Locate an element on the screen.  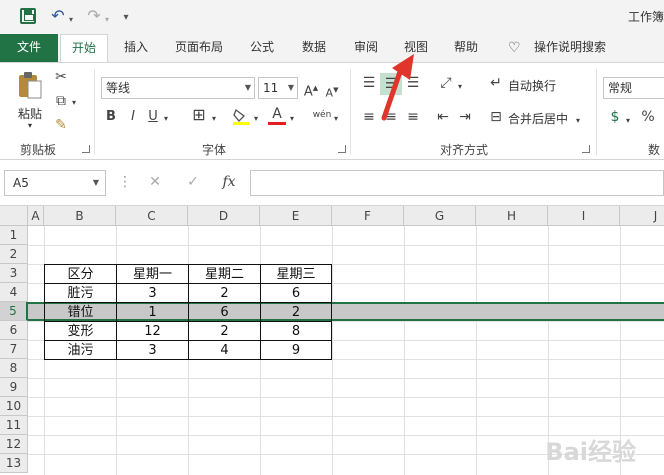
fill-dropdown-icon: ▾ is located at coordinates (256, 119).